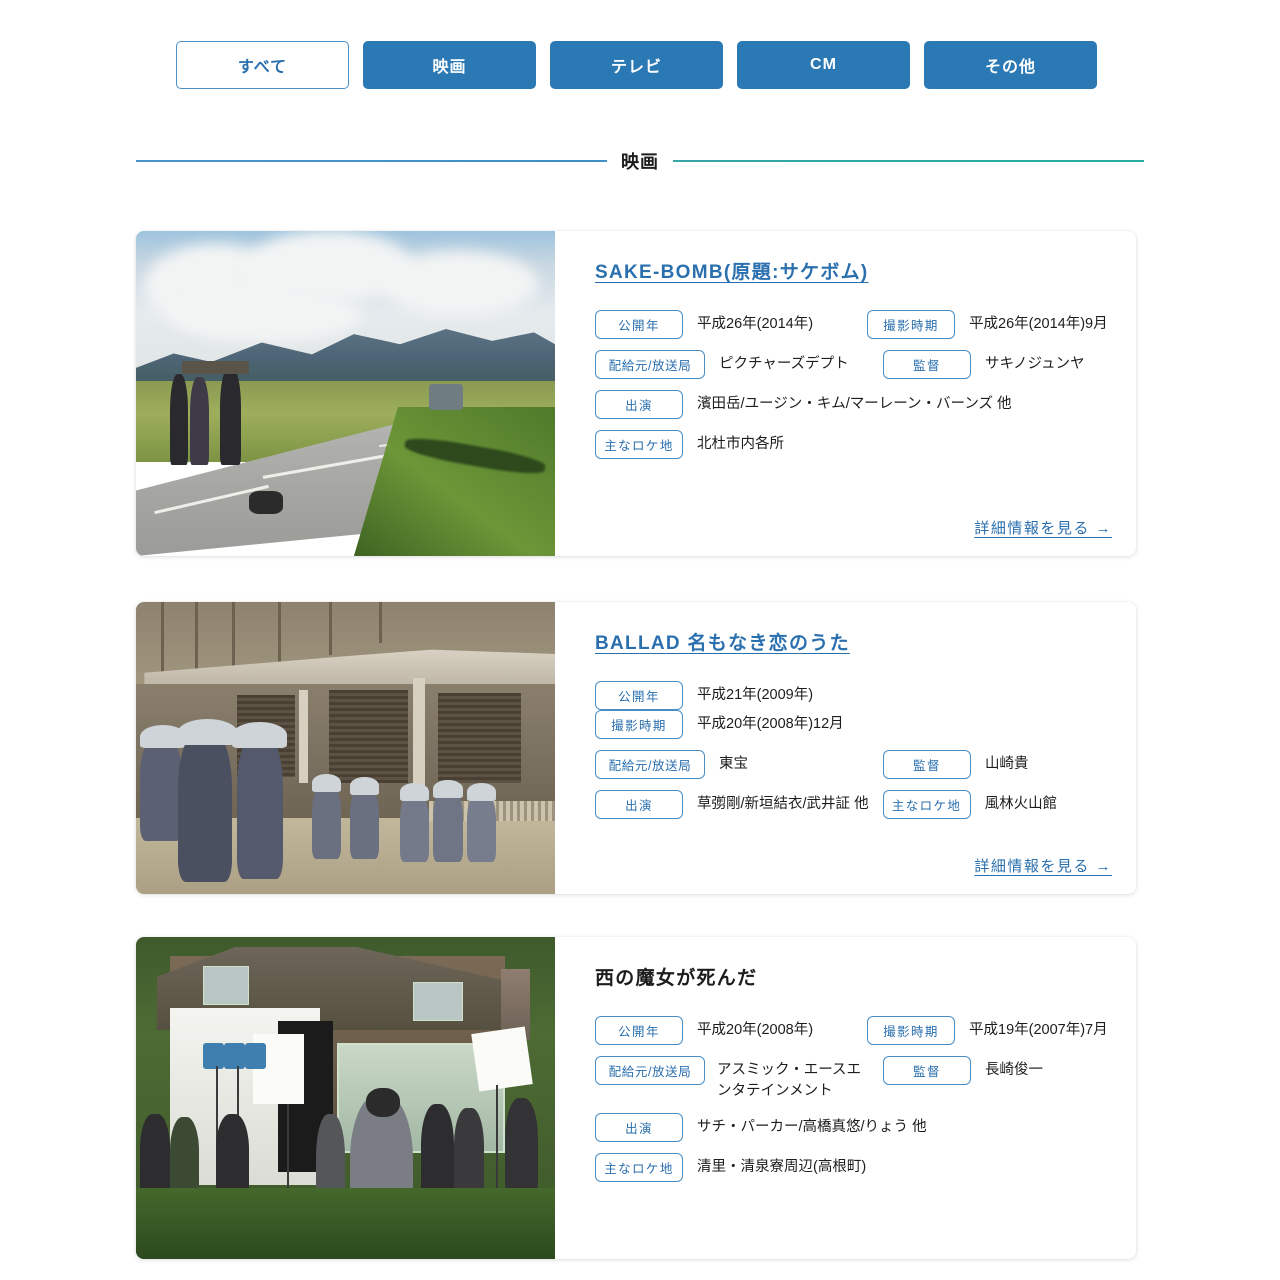 This screenshot has width=1280, height=1280. I want to click on tab-all-label: すべて, so click(262, 67).